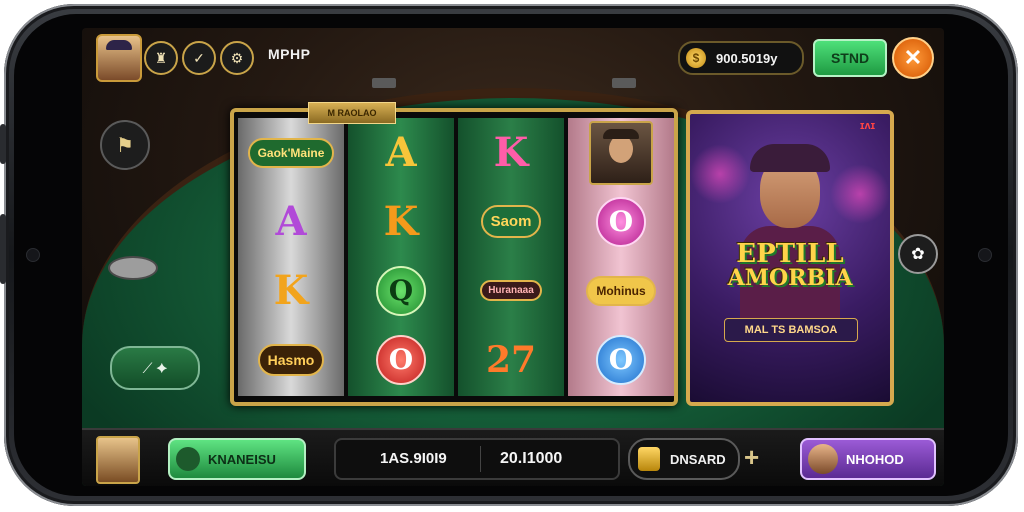 Image resolution: width=1024 pixels, height=512 pixels. I want to click on chip-stack, so click(133, 268).